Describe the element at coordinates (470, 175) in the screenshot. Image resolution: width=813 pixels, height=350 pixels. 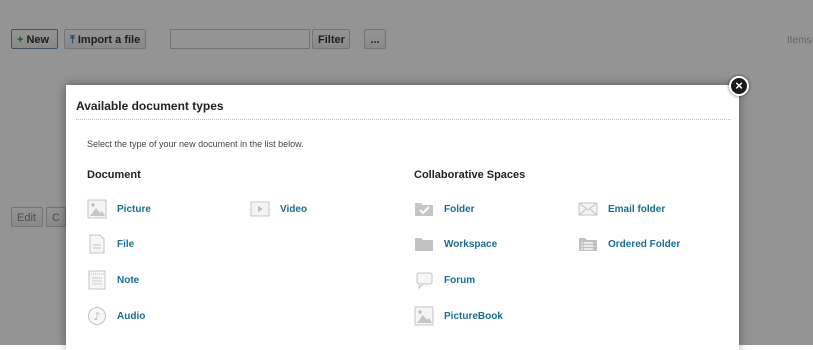
I see `collab-section-title: Collaborative Spaces` at that location.